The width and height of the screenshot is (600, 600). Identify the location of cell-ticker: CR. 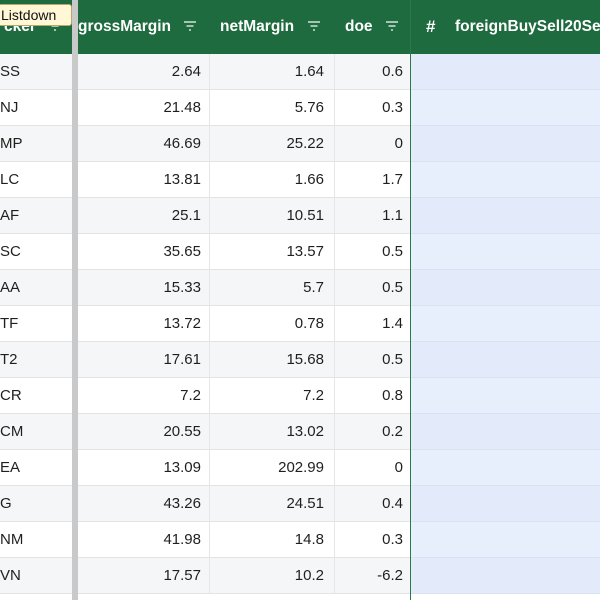
(36, 396).